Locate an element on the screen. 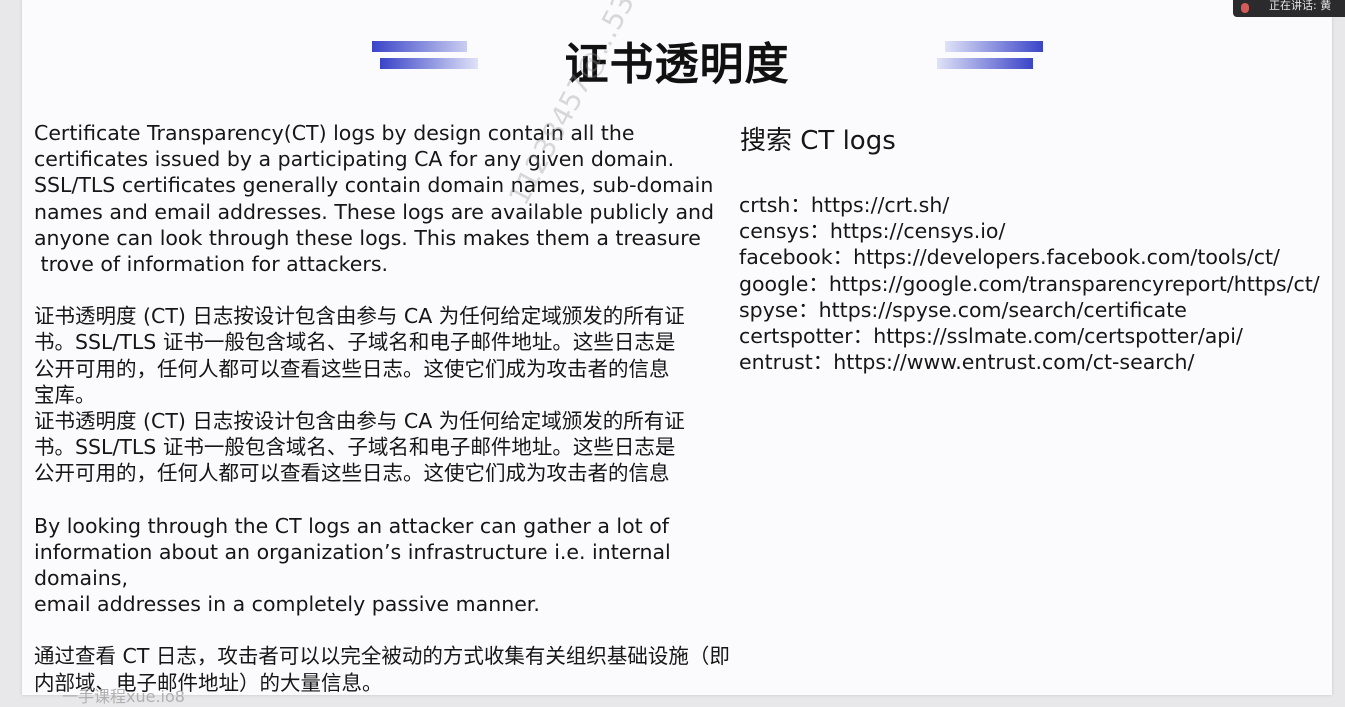 The height and width of the screenshot is (707, 1345). link-name: crtsh is located at coordinates (765, 205).